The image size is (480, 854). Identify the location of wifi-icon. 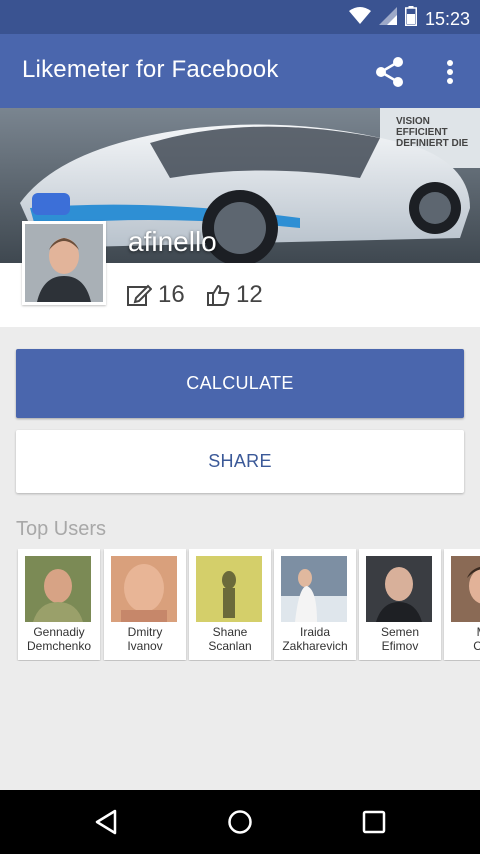
(359, 18).